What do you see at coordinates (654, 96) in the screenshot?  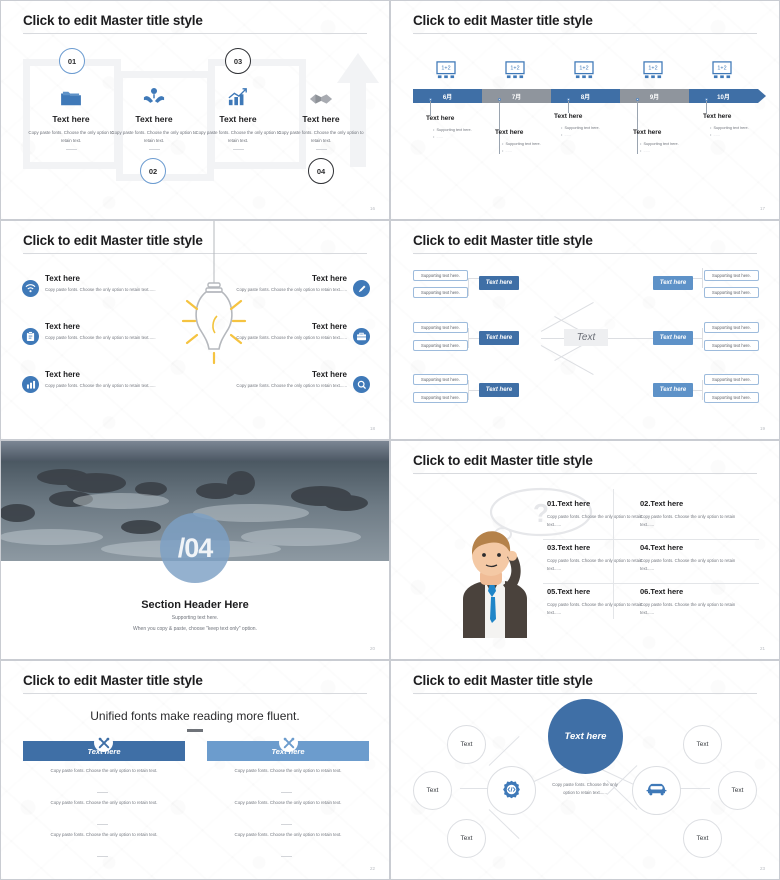 I see `timeline-segment-4: 9月` at bounding box center [654, 96].